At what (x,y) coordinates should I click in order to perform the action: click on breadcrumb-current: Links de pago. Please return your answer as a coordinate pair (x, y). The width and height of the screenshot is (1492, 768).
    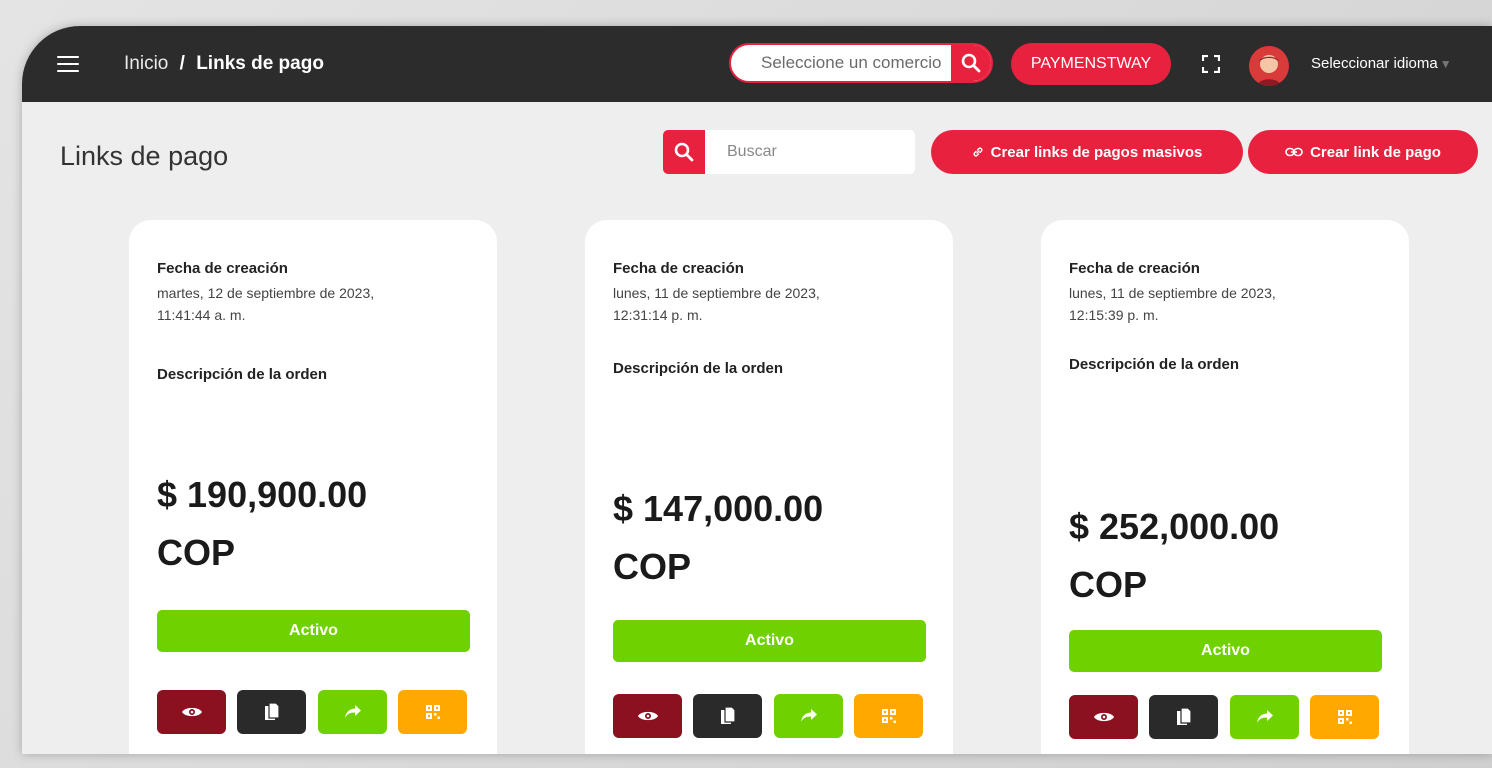
    Looking at the image, I should click on (260, 63).